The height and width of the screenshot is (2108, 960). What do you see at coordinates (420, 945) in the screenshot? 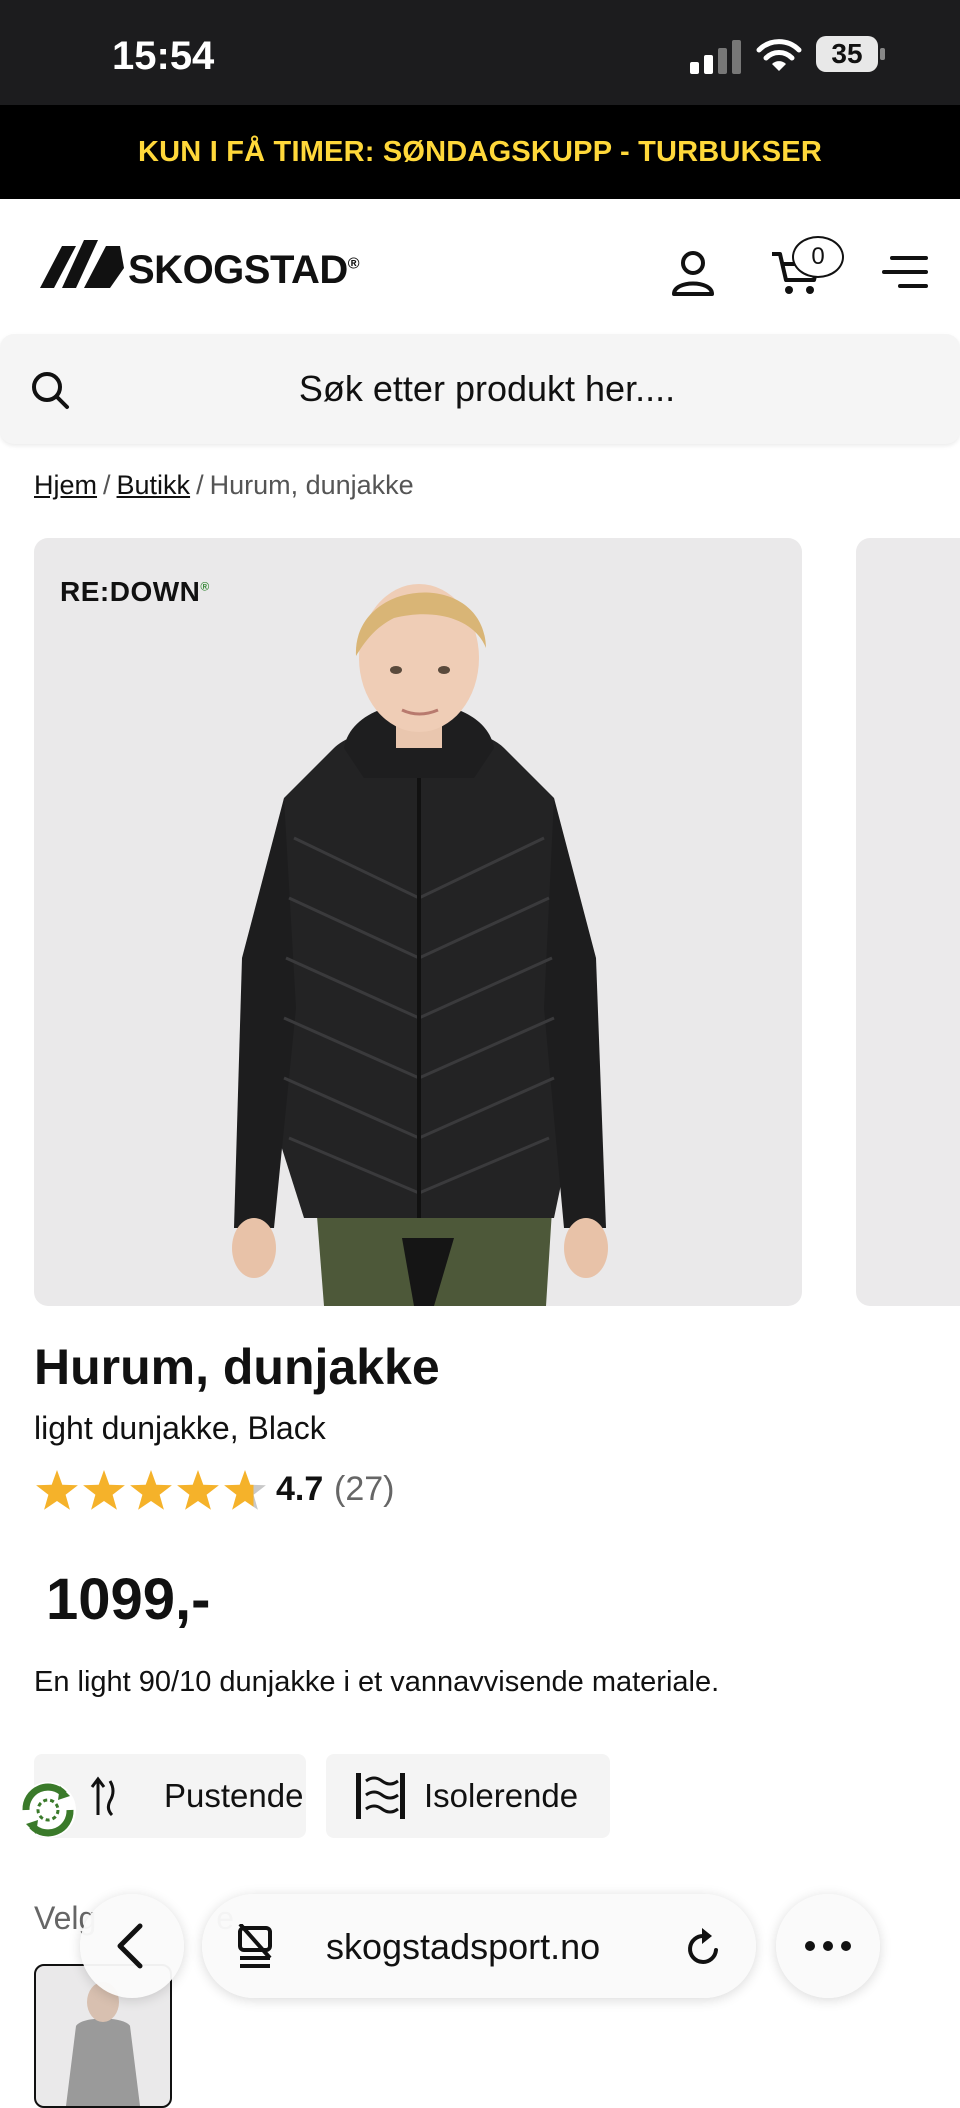
I see `product-photo-illustration` at bounding box center [420, 945].